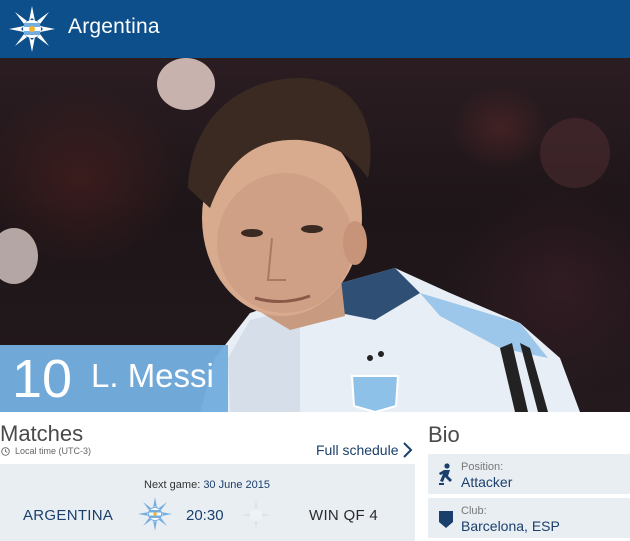  What do you see at coordinates (357, 450) in the screenshot?
I see `full-schedule-link: Full schedule` at bounding box center [357, 450].